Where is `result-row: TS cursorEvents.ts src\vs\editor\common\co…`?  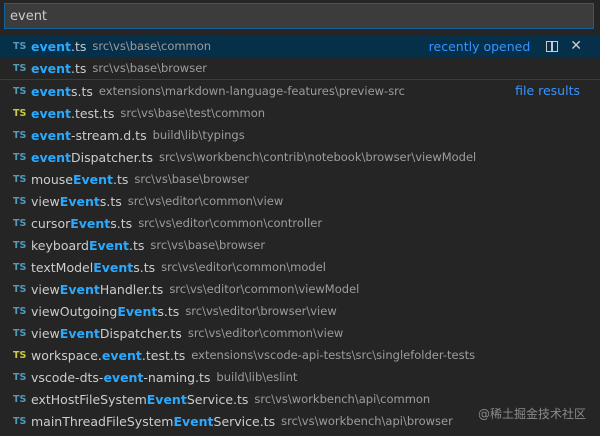
result-row: TS cursorEvents.ts src\vs\editor\common\co… is located at coordinates (300, 223).